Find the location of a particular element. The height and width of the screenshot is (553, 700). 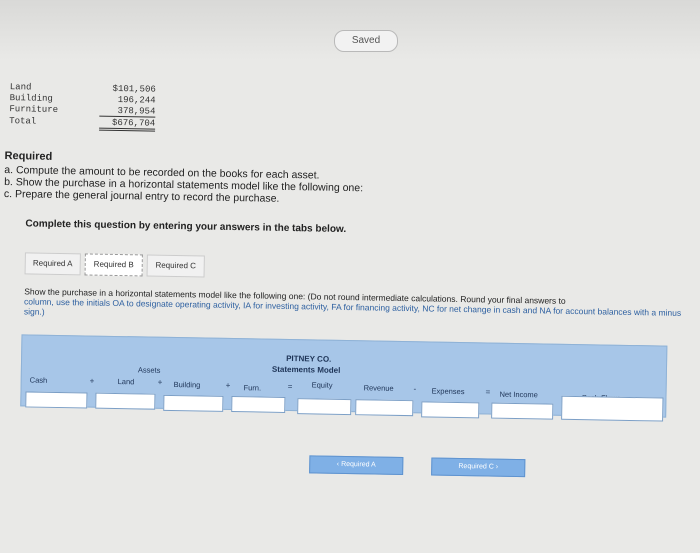

operator-4: = is located at coordinates (290, 386).